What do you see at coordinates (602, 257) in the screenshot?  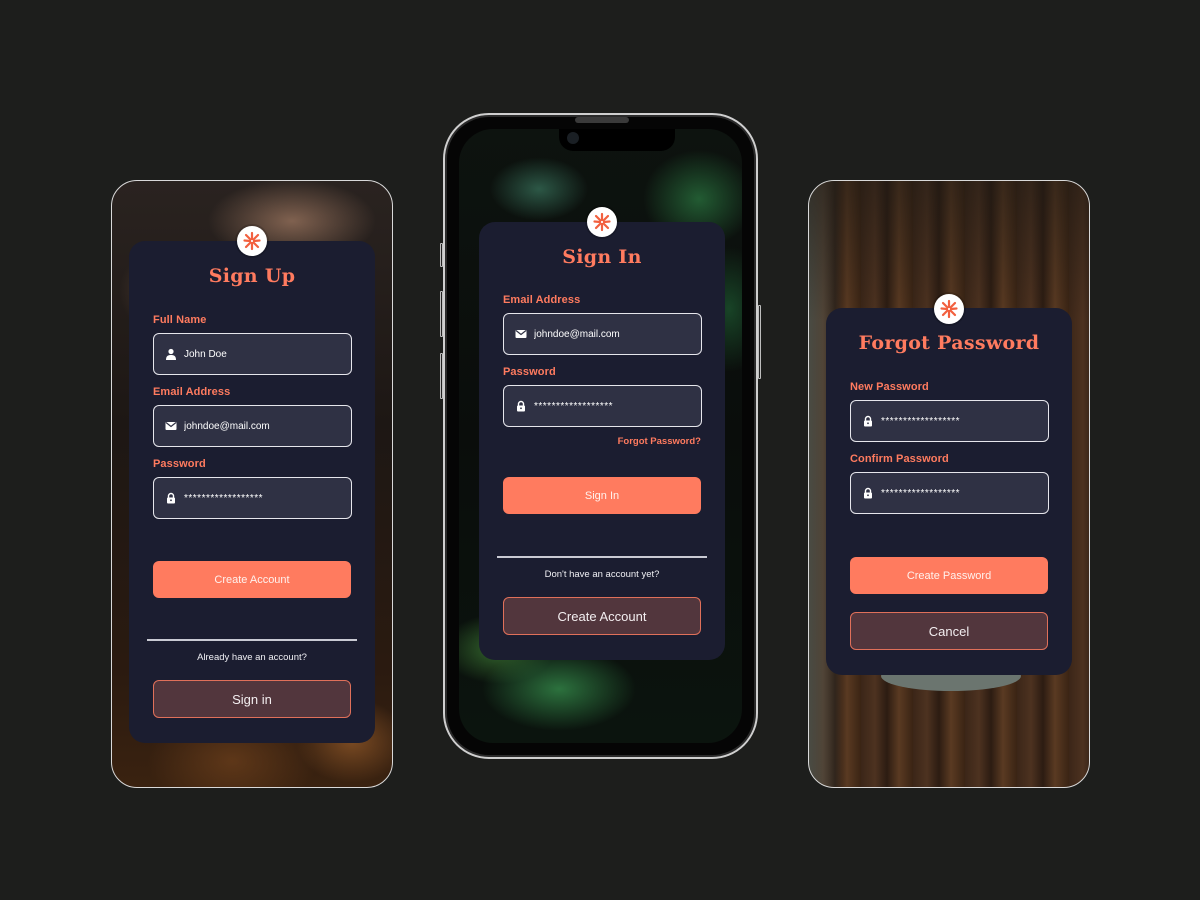 I see `sign-in-title: Sign In` at bounding box center [602, 257].